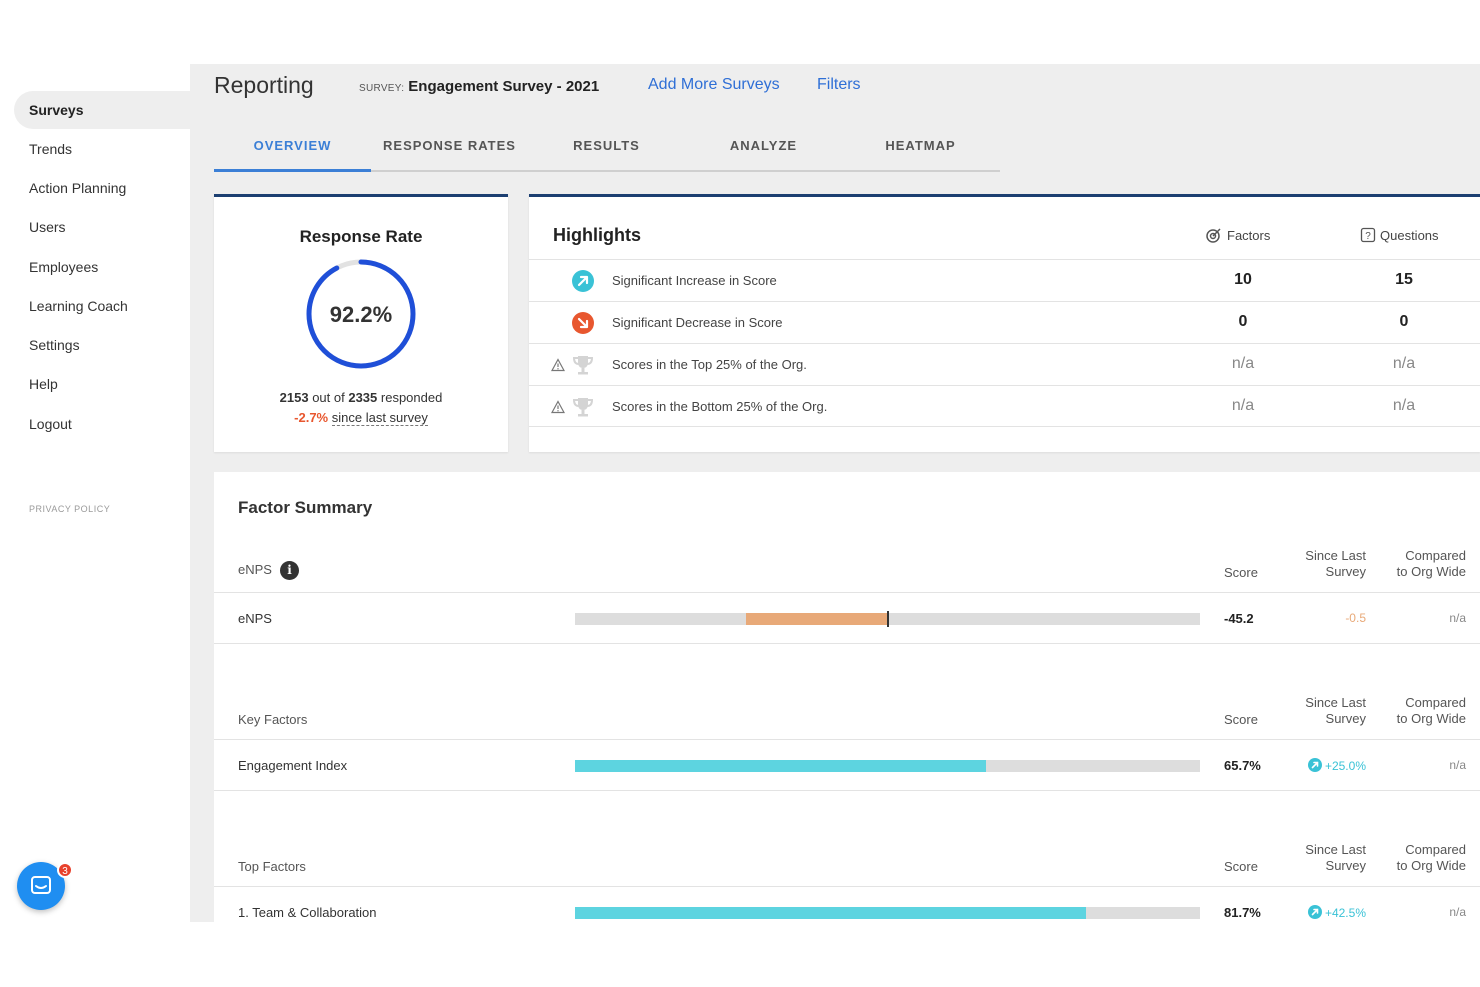 This screenshot has width=1480, height=987. What do you see at coordinates (102, 424) in the screenshot?
I see `sidebar-item-logout: Logout` at bounding box center [102, 424].